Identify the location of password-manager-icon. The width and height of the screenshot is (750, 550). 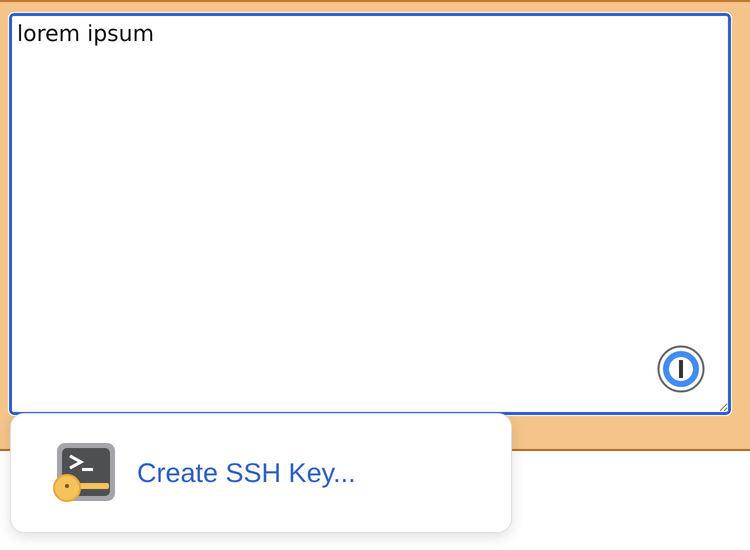
(681, 369).